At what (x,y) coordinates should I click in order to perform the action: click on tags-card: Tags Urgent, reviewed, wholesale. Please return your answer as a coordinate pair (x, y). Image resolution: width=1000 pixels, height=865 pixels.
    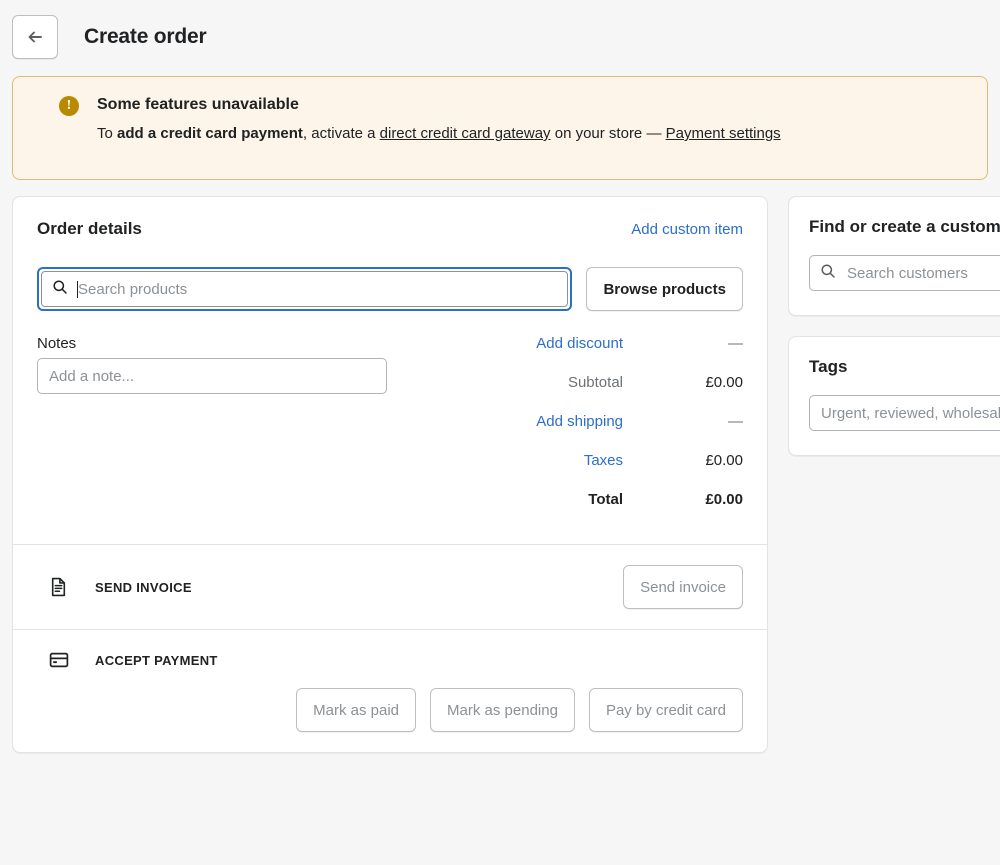
    Looking at the image, I should click on (894, 396).